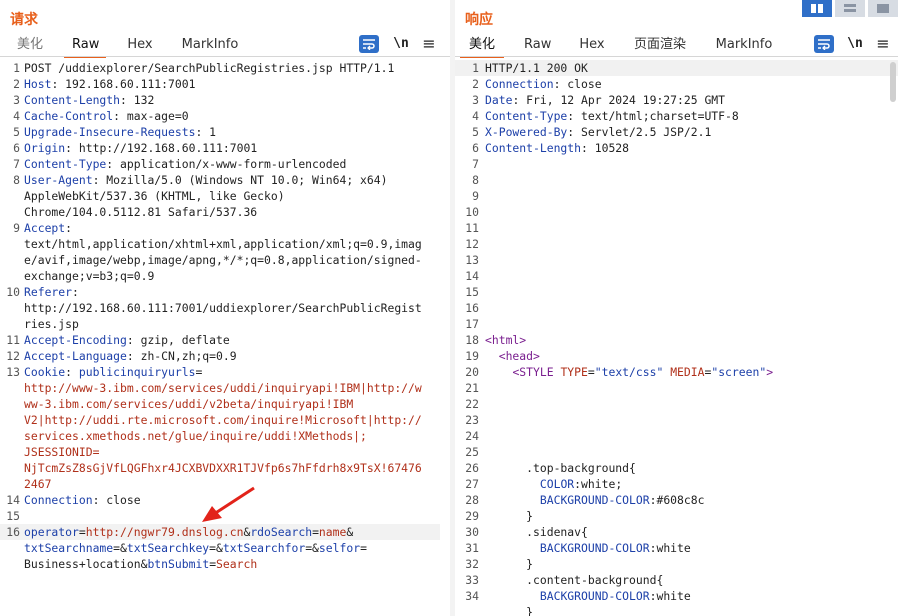 The height and width of the screenshot is (616, 898). Describe the element at coordinates (622, 500) in the screenshot. I see `response-code-line: BACKGROUND-COLOR:#608c8c` at that location.